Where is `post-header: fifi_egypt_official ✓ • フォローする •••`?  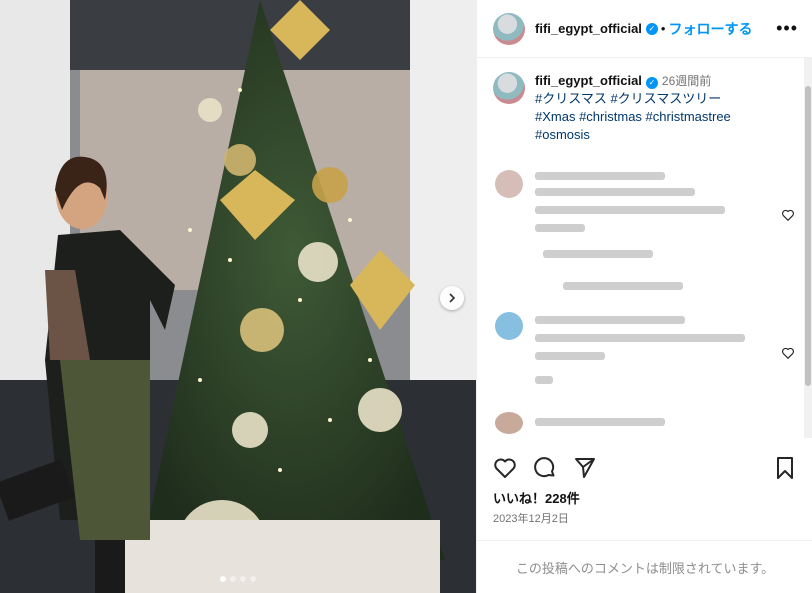
post-header: fifi_egypt_official ✓ • フォローする ••• is located at coordinates (644, 29).